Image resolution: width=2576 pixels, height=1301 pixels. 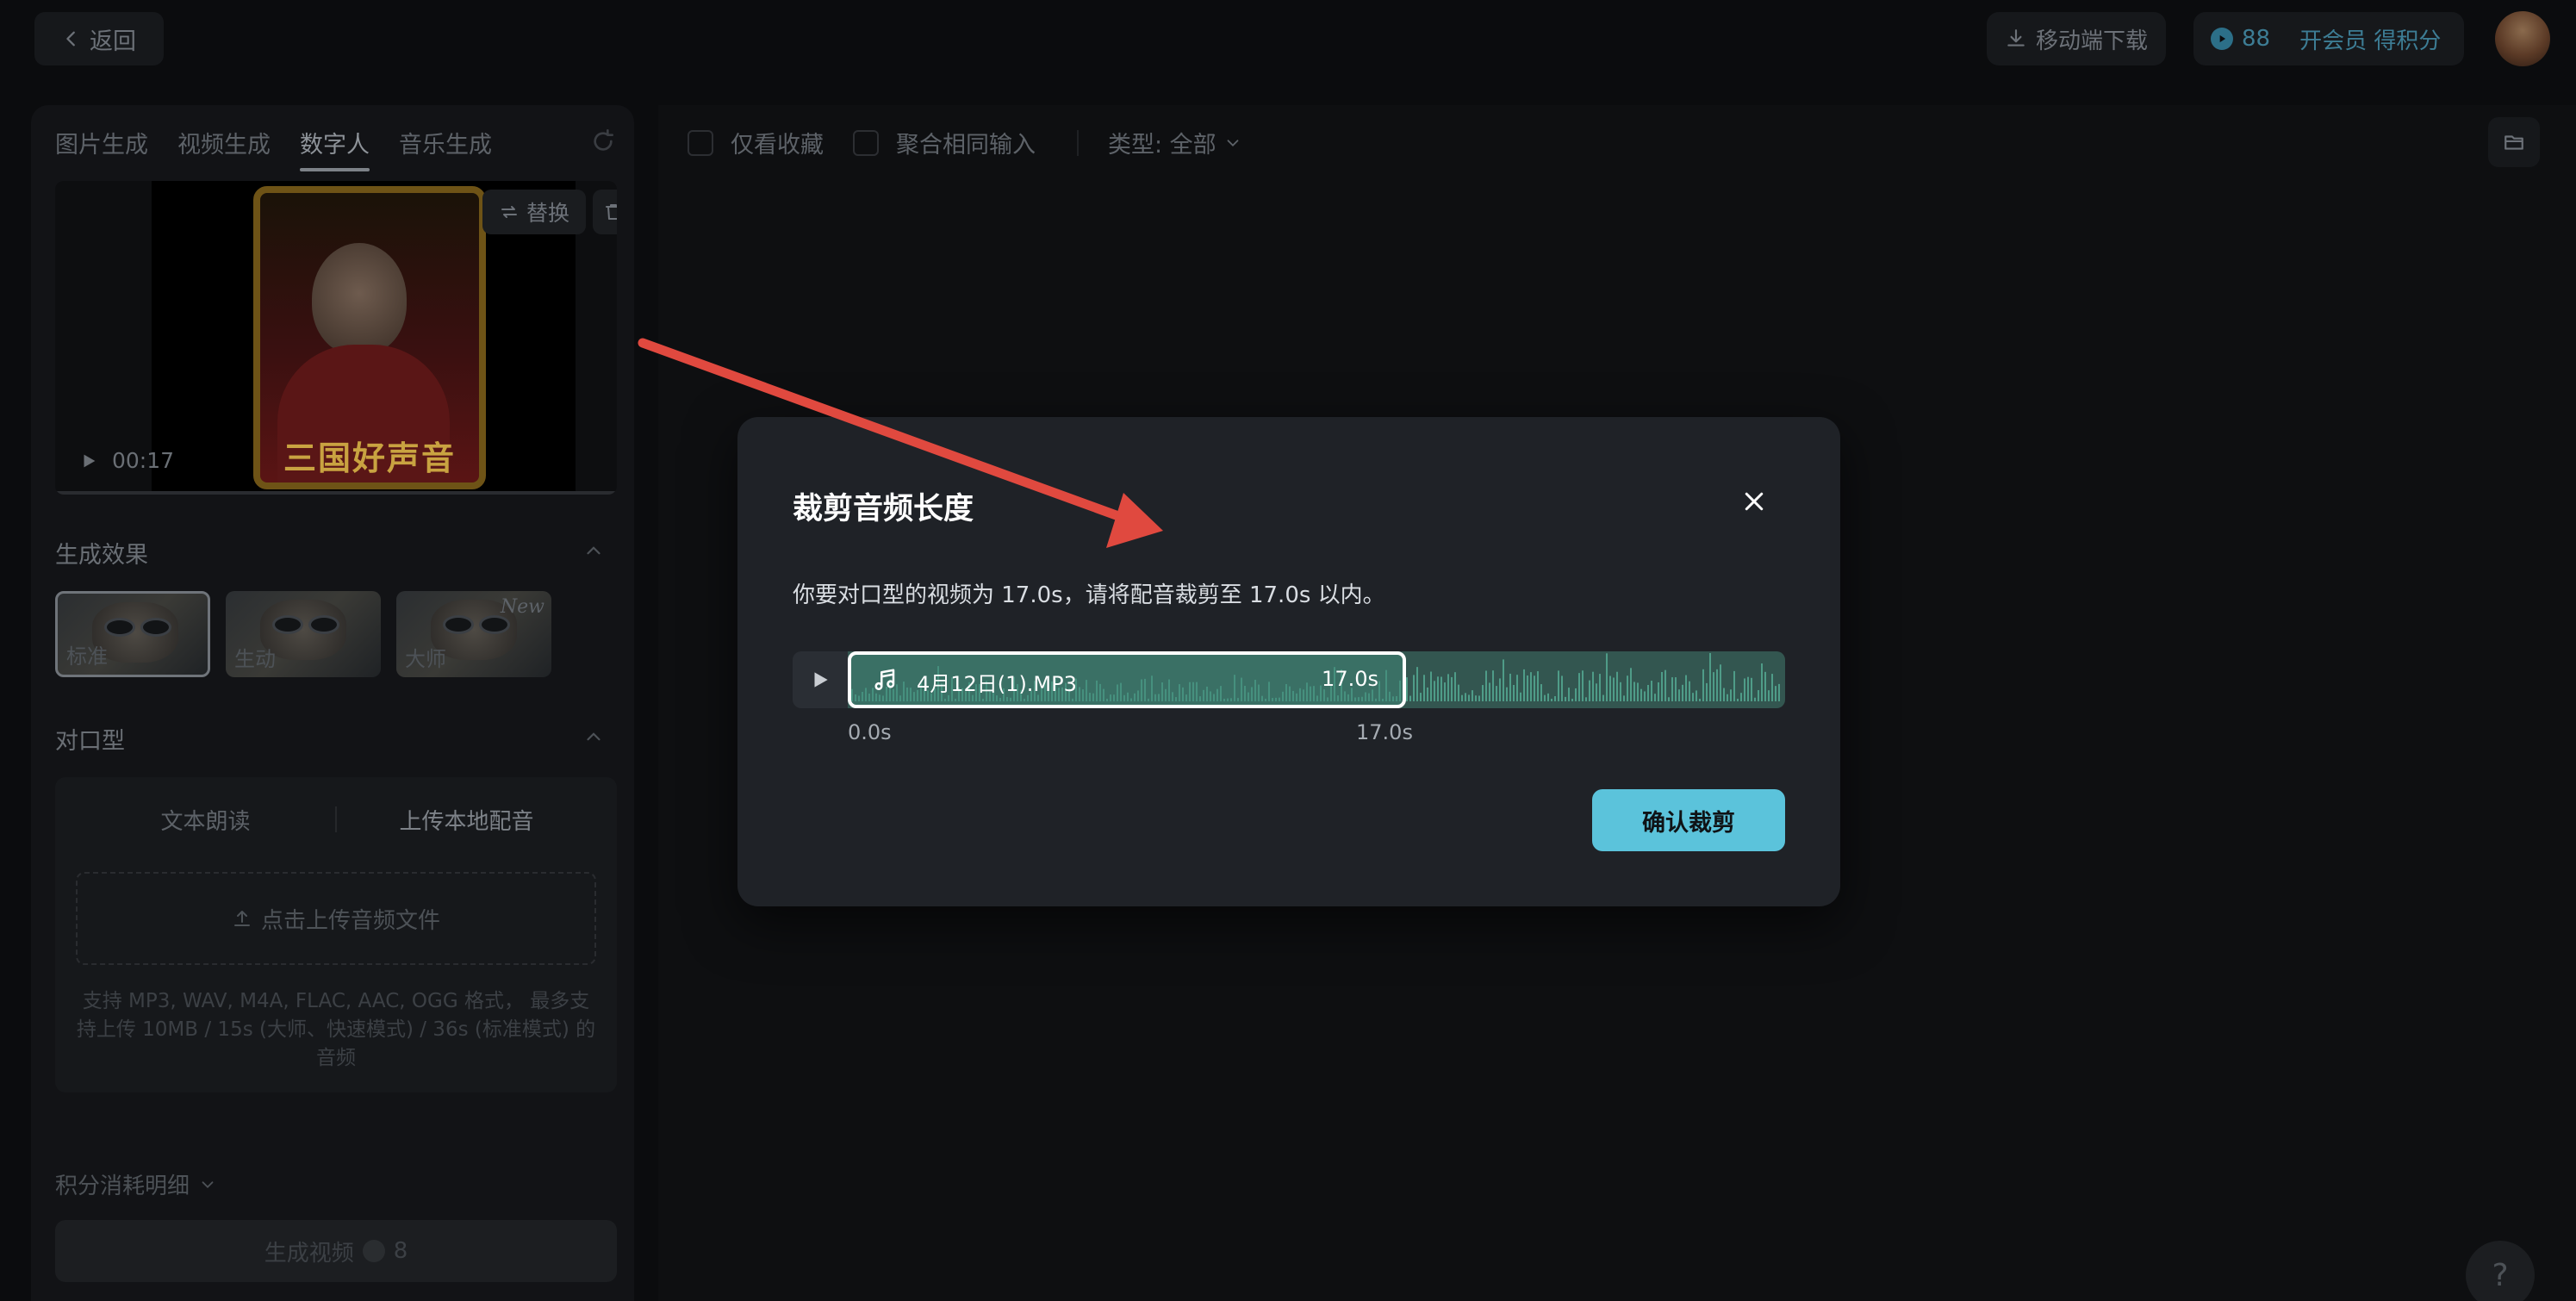 I want to click on tab-digital-human: 数字人, so click(x=335, y=148).